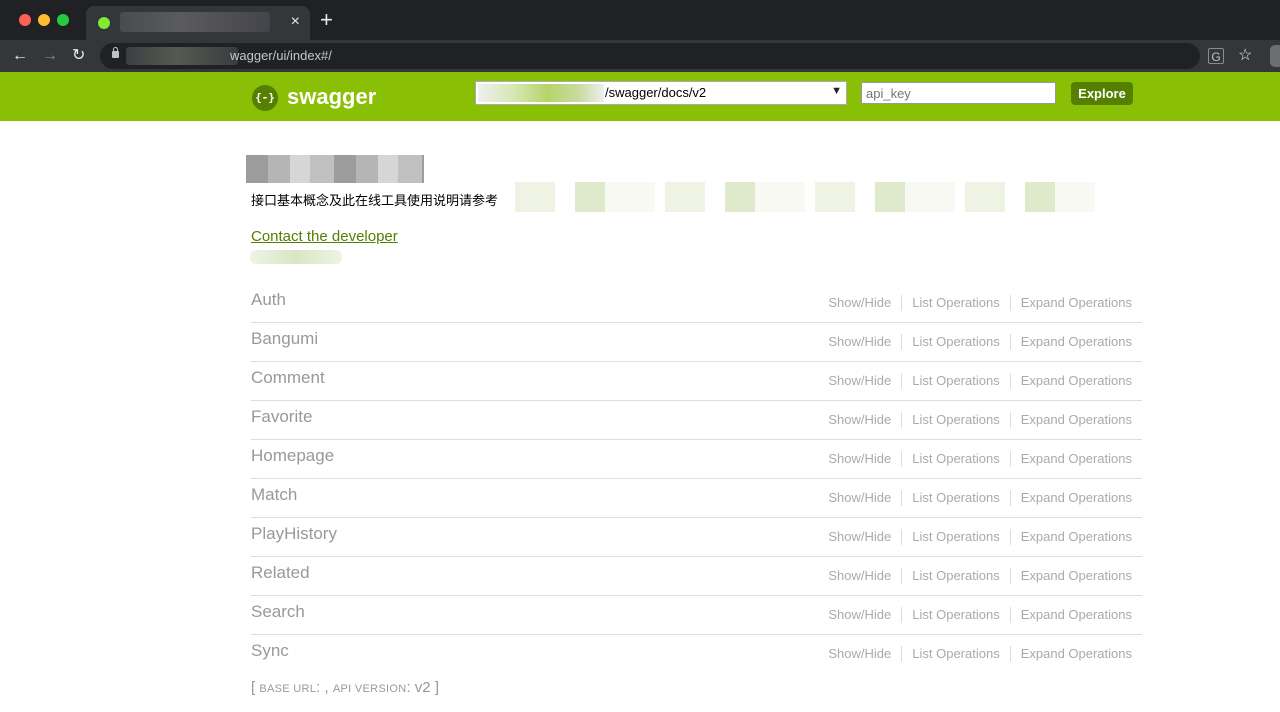  I want to click on translate-icon: G, so click(1216, 56).